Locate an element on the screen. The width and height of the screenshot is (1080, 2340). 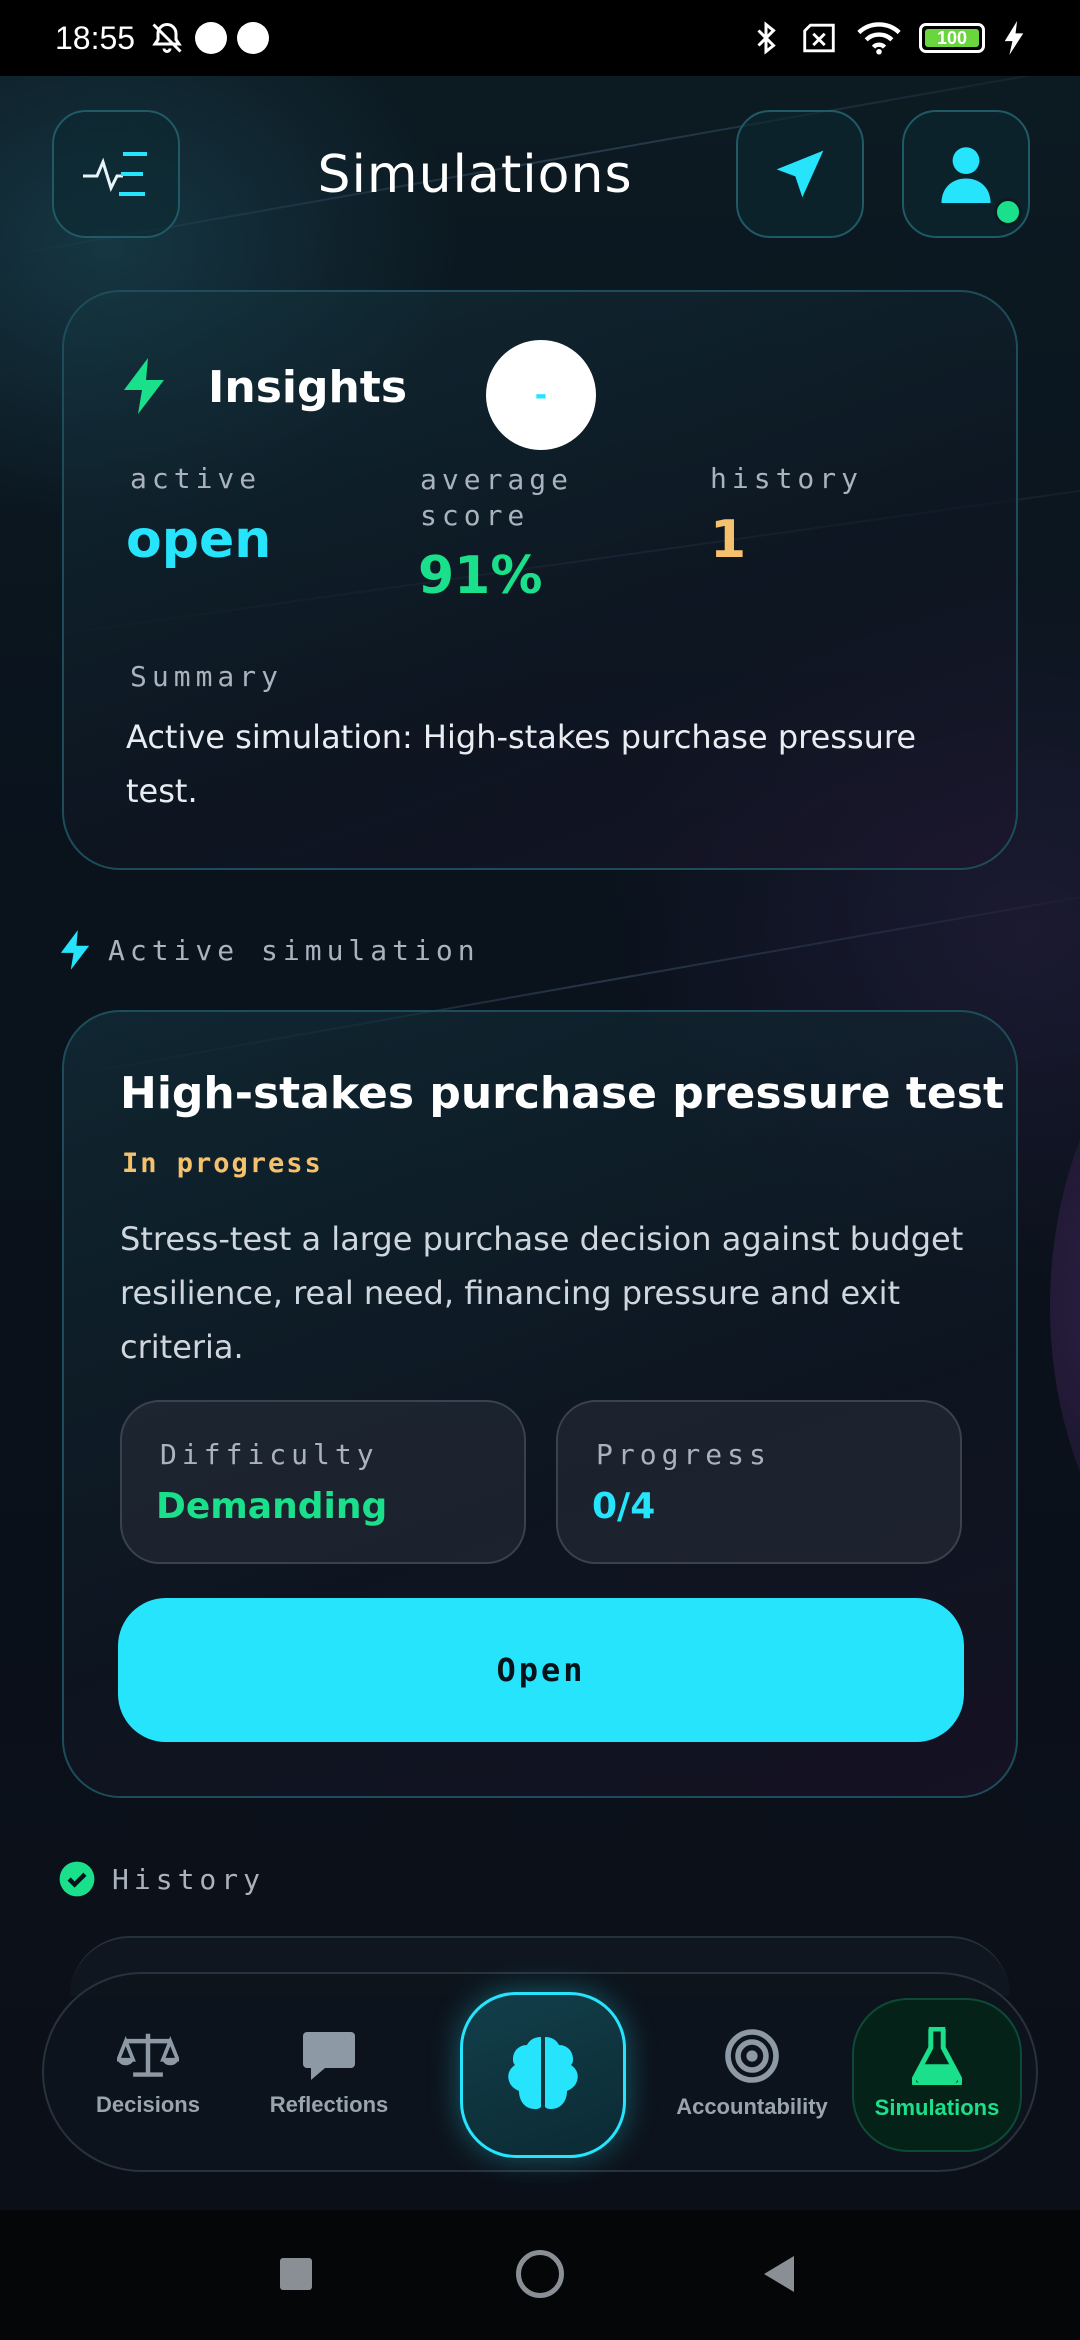
insights-title: Insights is located at coordinates (308, 387).